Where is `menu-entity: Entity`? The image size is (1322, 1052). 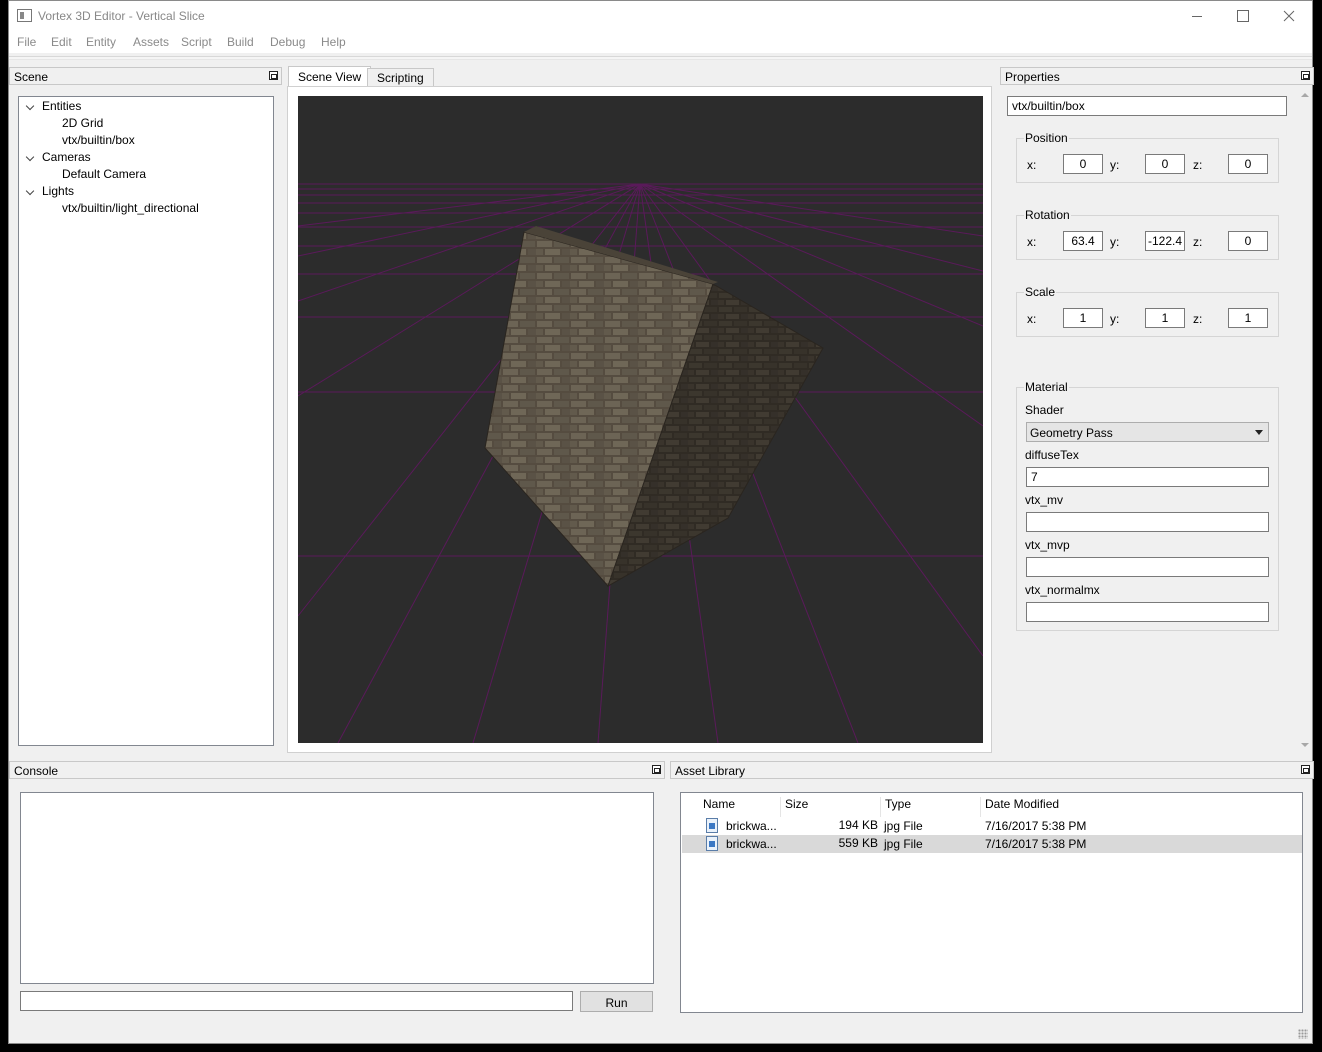
menu-entity: Entity is located at coordinates (101, 42).